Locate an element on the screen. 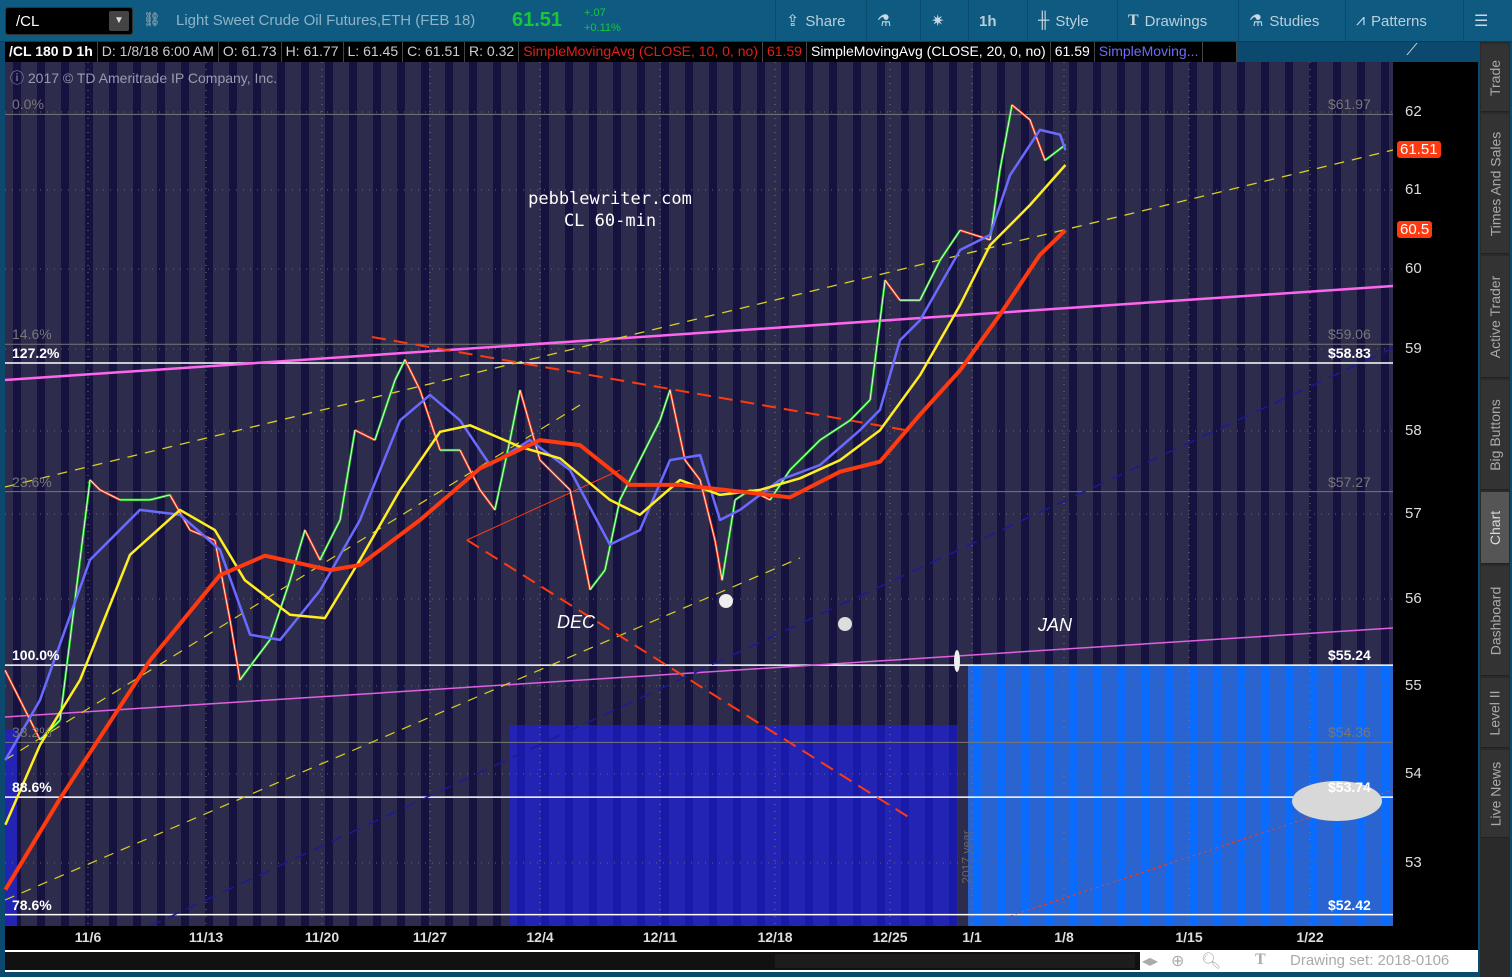 This screenshot has height=977, width=1512. y-tick-label: 56 is located at coordinates (1413, 598).